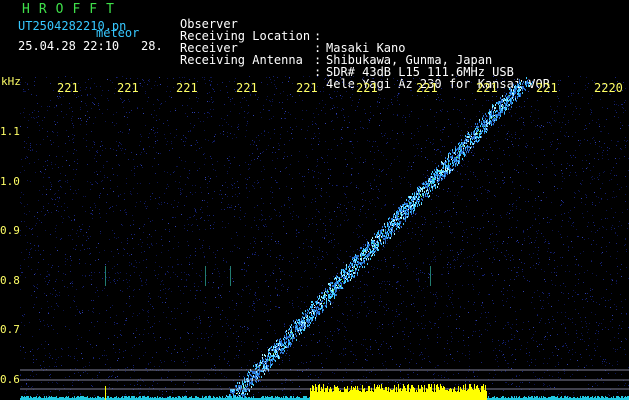 This screenshot has height=400, width=629. Describe the element at coordinates (11, 81) in the screenshot. I see `axis-unit-label: kHz` at that location.